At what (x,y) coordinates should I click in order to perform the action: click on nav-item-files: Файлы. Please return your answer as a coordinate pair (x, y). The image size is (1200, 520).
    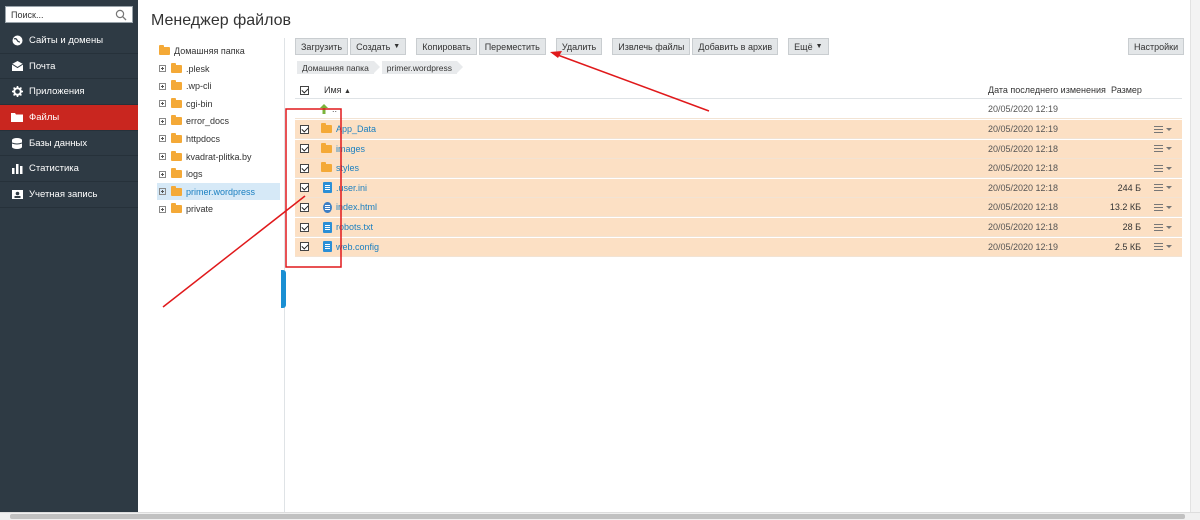
    Looking at the image, I should click on (69, 118).